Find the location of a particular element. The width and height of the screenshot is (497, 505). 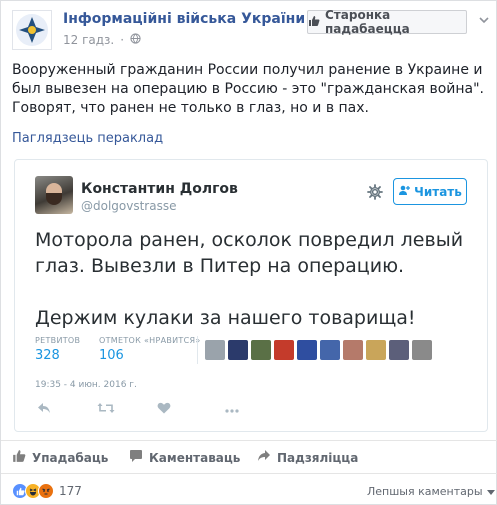

chevron-down-icon is located at coordinates (484, 20).